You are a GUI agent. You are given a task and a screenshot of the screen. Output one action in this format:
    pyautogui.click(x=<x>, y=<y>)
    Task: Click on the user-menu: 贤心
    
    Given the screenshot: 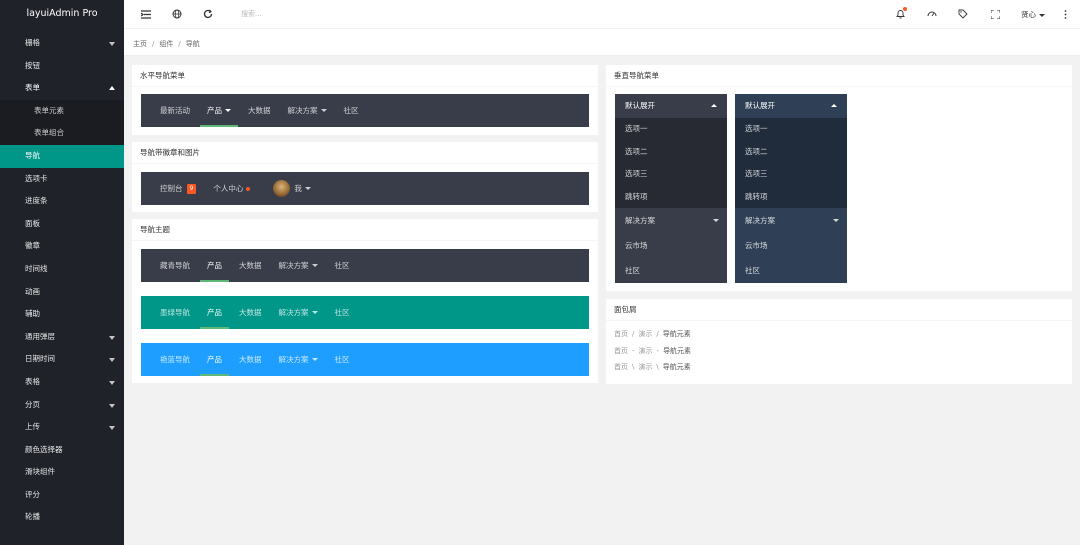 What is the action you would take?
    pyautogui.click(x=1033, y=14)
    